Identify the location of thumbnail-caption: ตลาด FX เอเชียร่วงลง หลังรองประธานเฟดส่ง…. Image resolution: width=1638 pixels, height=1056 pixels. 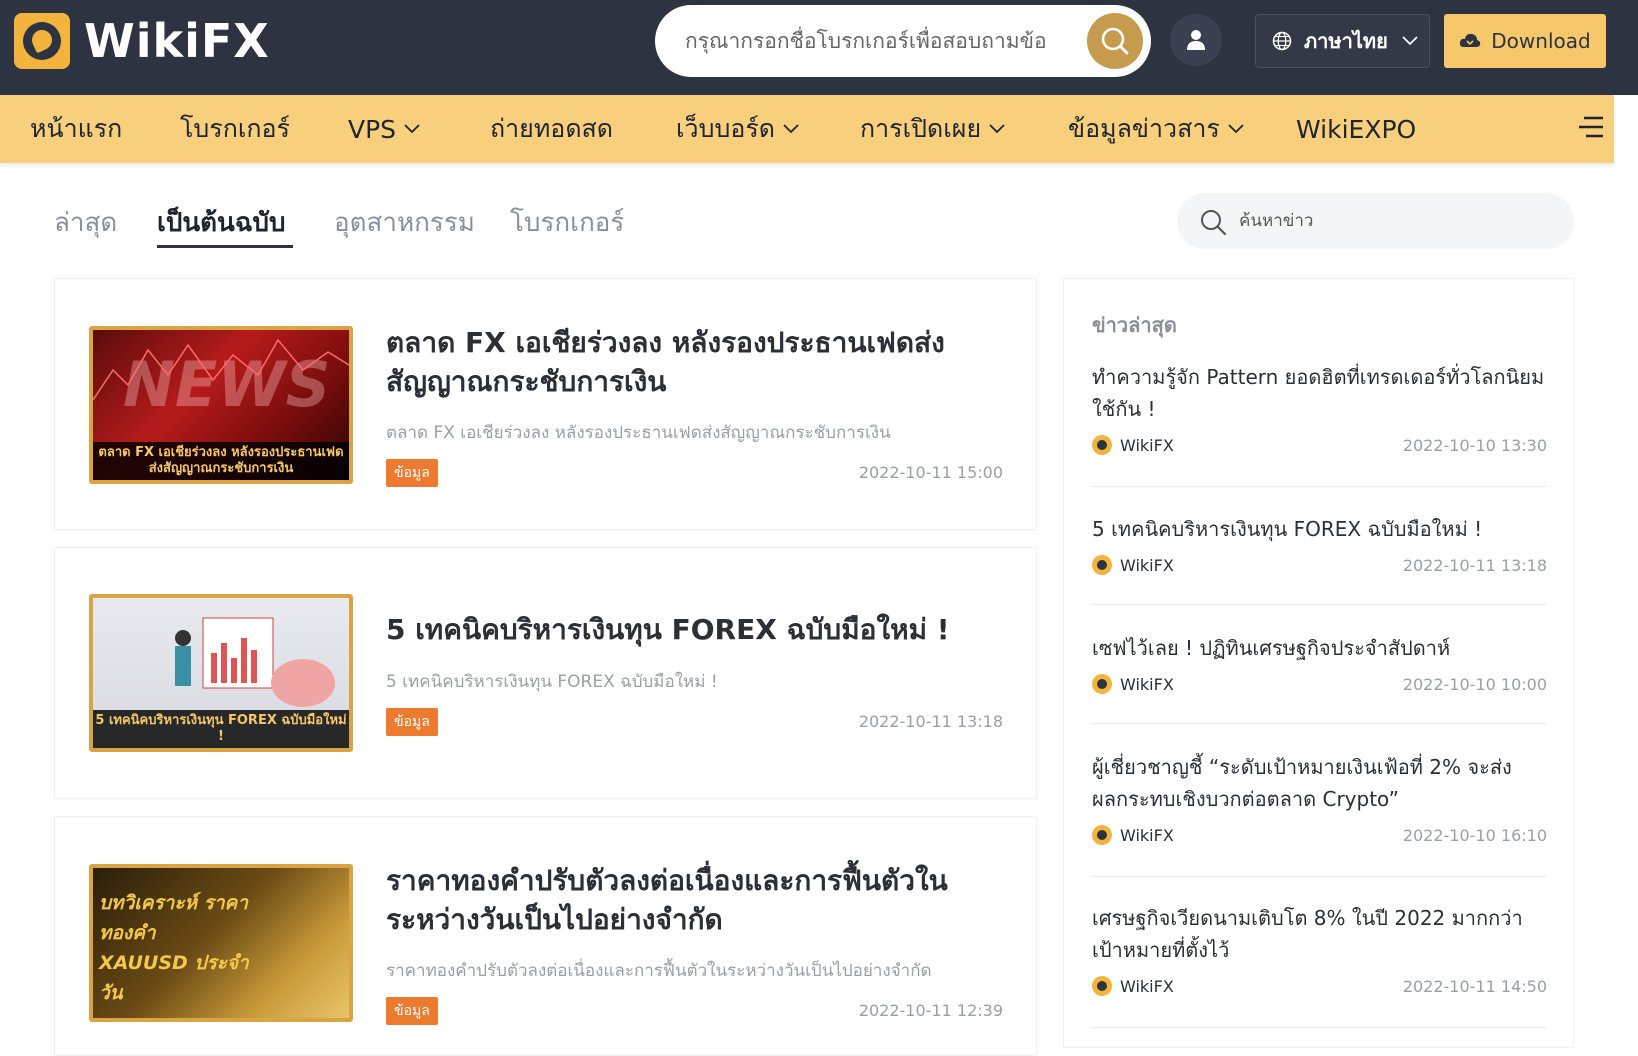
(221, 461).